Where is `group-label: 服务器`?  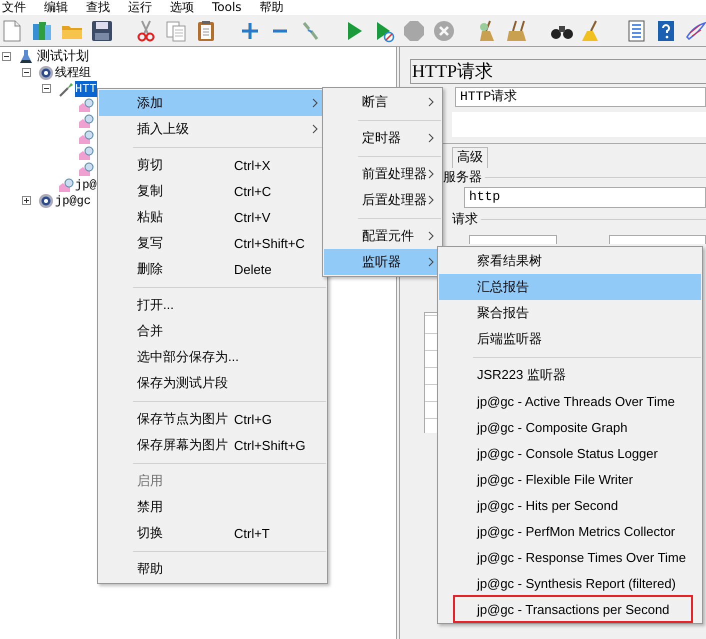
group-label: 服务器 is located at coordinates (462, 177).